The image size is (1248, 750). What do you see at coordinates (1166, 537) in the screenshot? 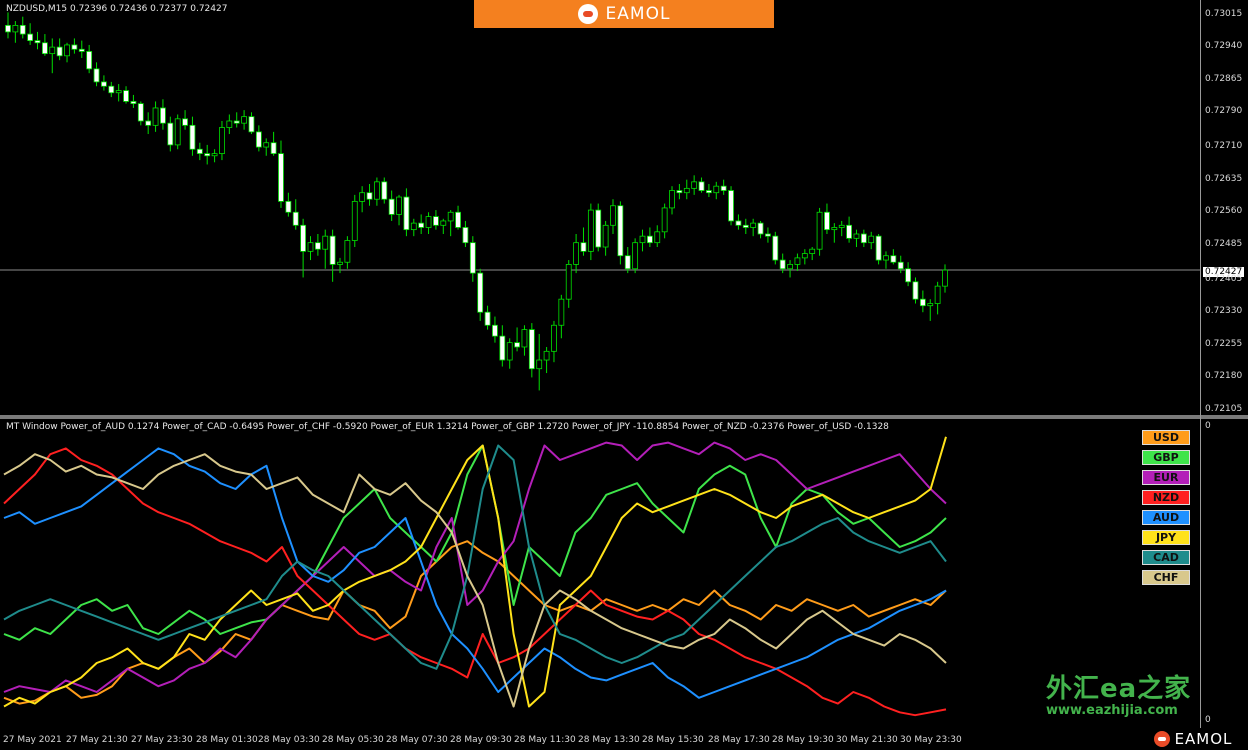
I see `legend-item-jpy: JPY` at bounding box center [1166, 537].